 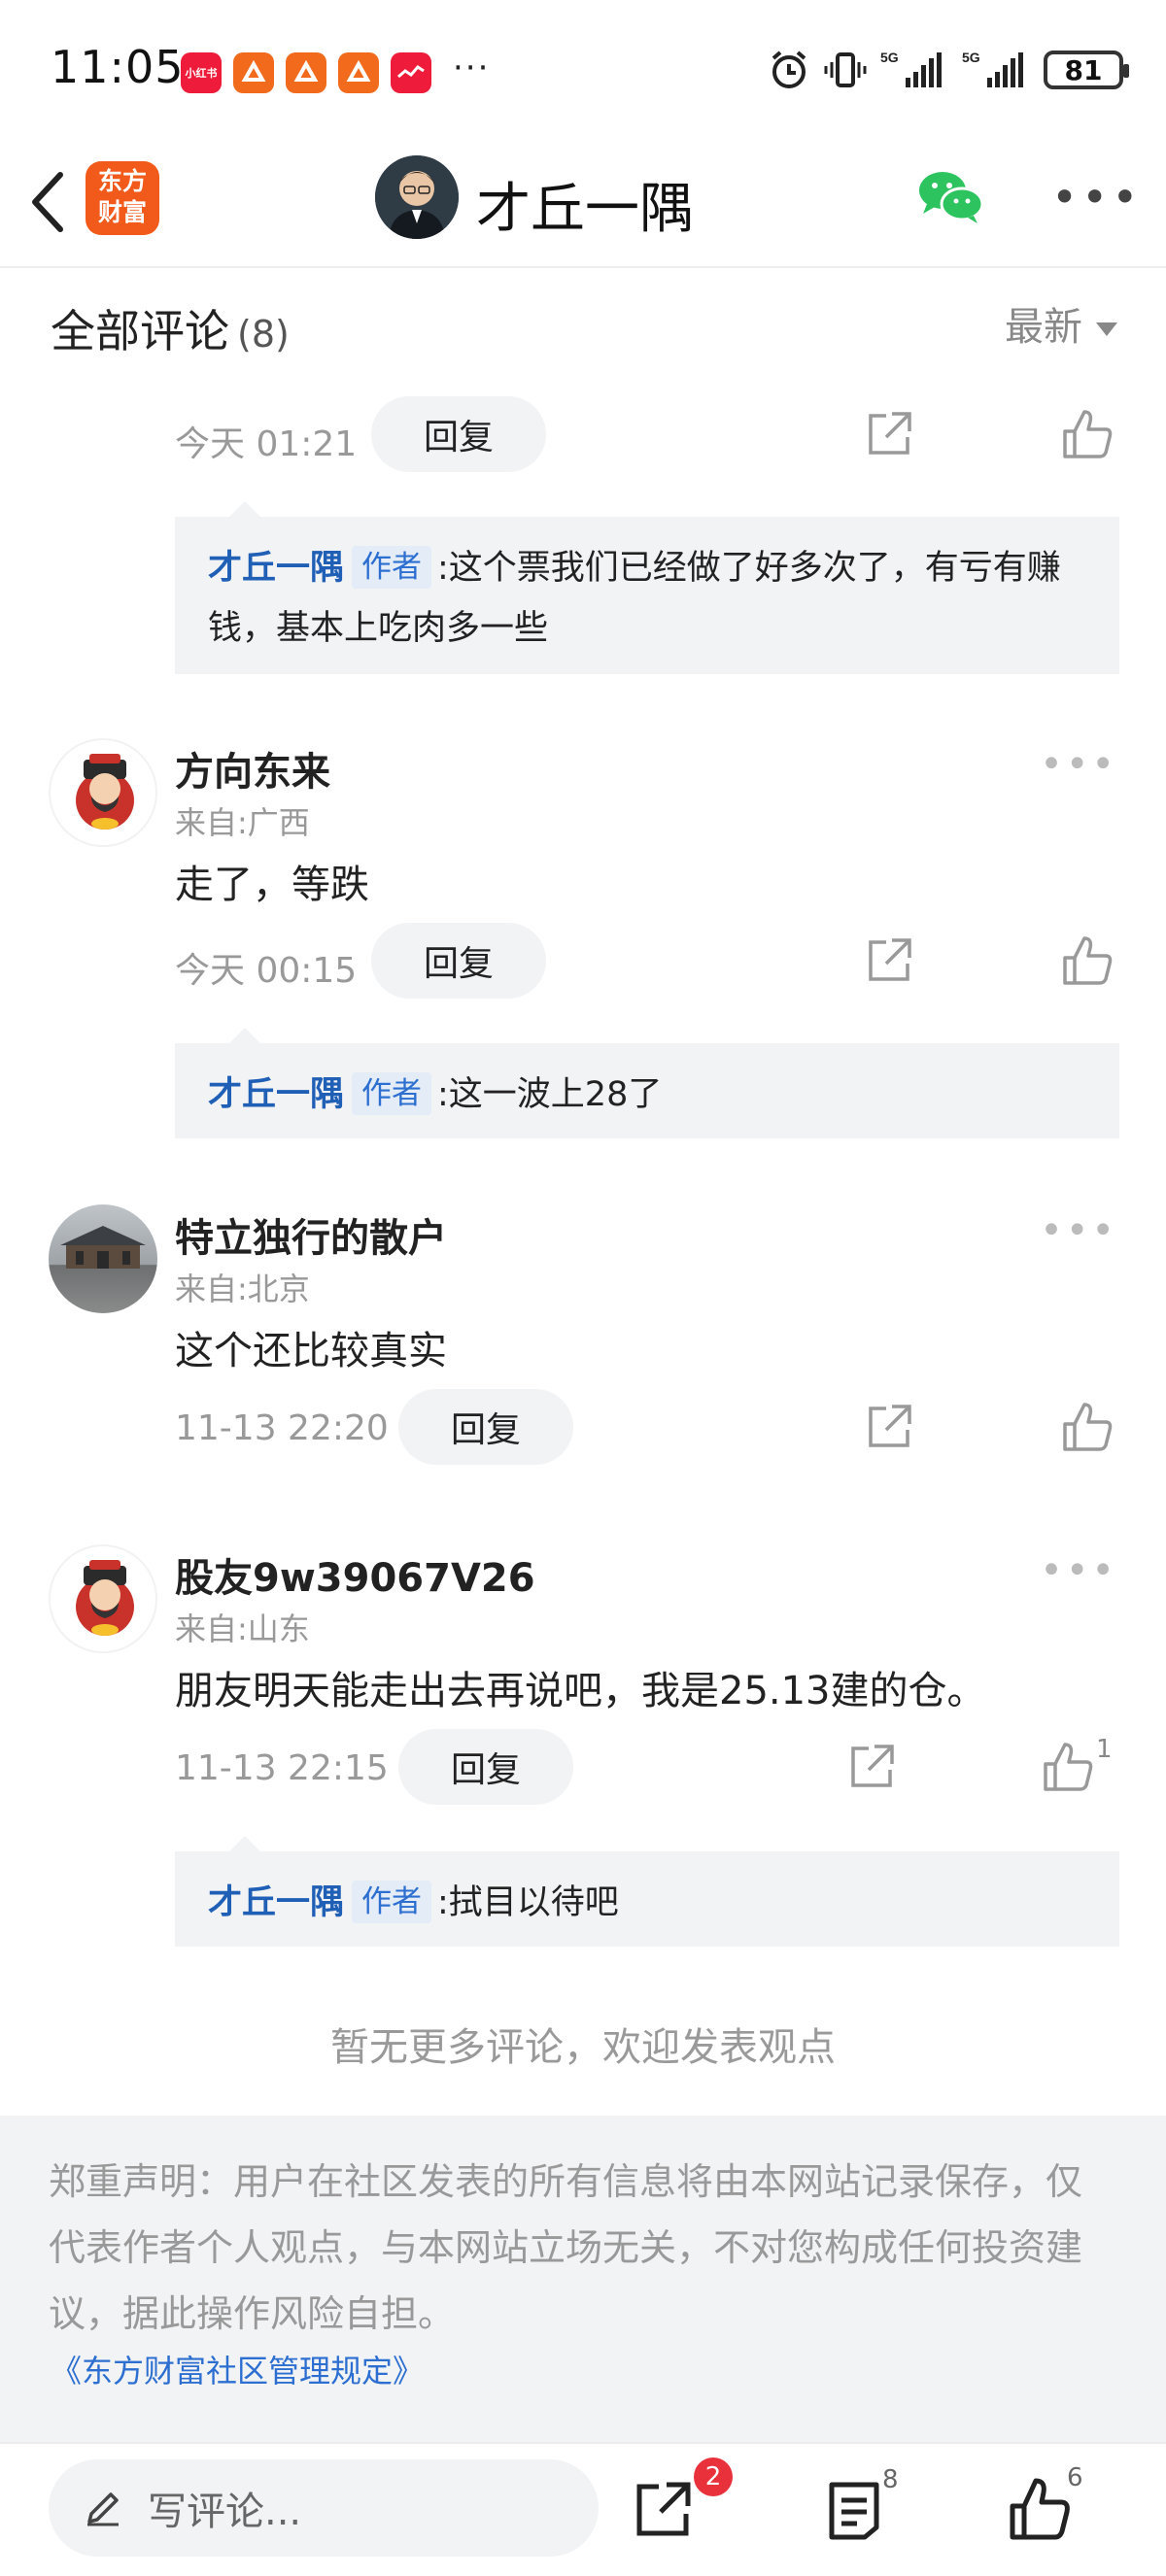 What do you see at coordinates (580, 1691) in the screenshot?
I see `comment-text: 朋友明天能走出去再说吧，我是25.13建的仓。` at bounding box center [580, 1691].